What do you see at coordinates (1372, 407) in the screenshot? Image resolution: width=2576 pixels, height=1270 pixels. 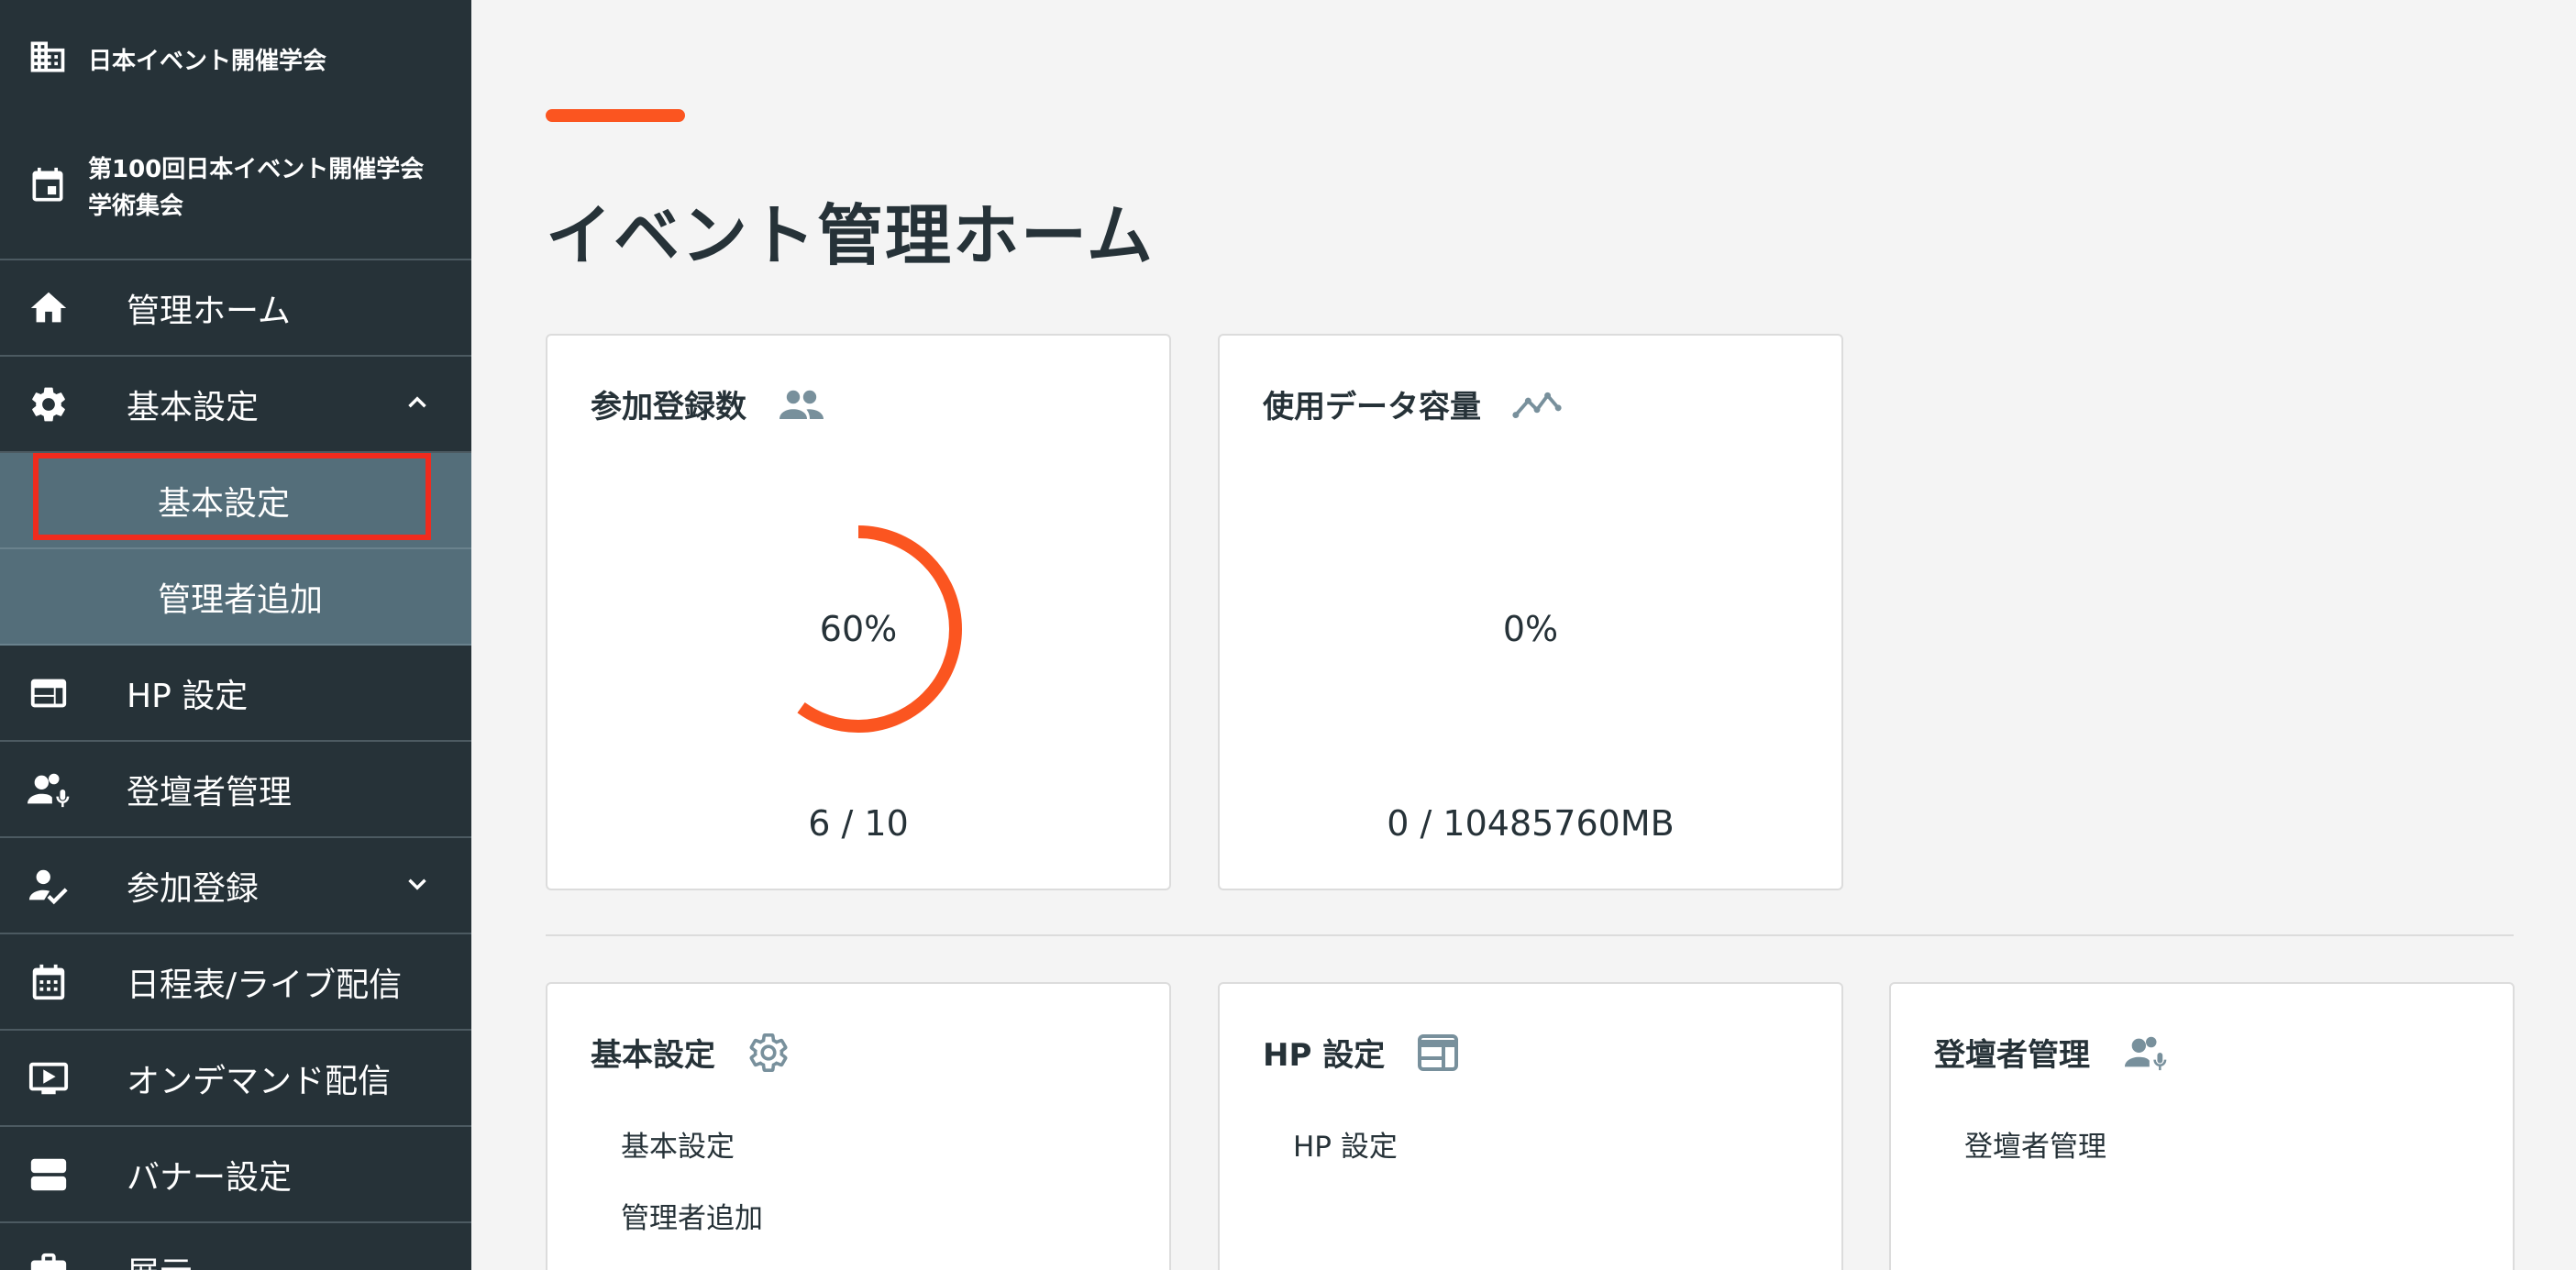 I see `card-title: 使用データ容量` at bounding box center [1372, 407].